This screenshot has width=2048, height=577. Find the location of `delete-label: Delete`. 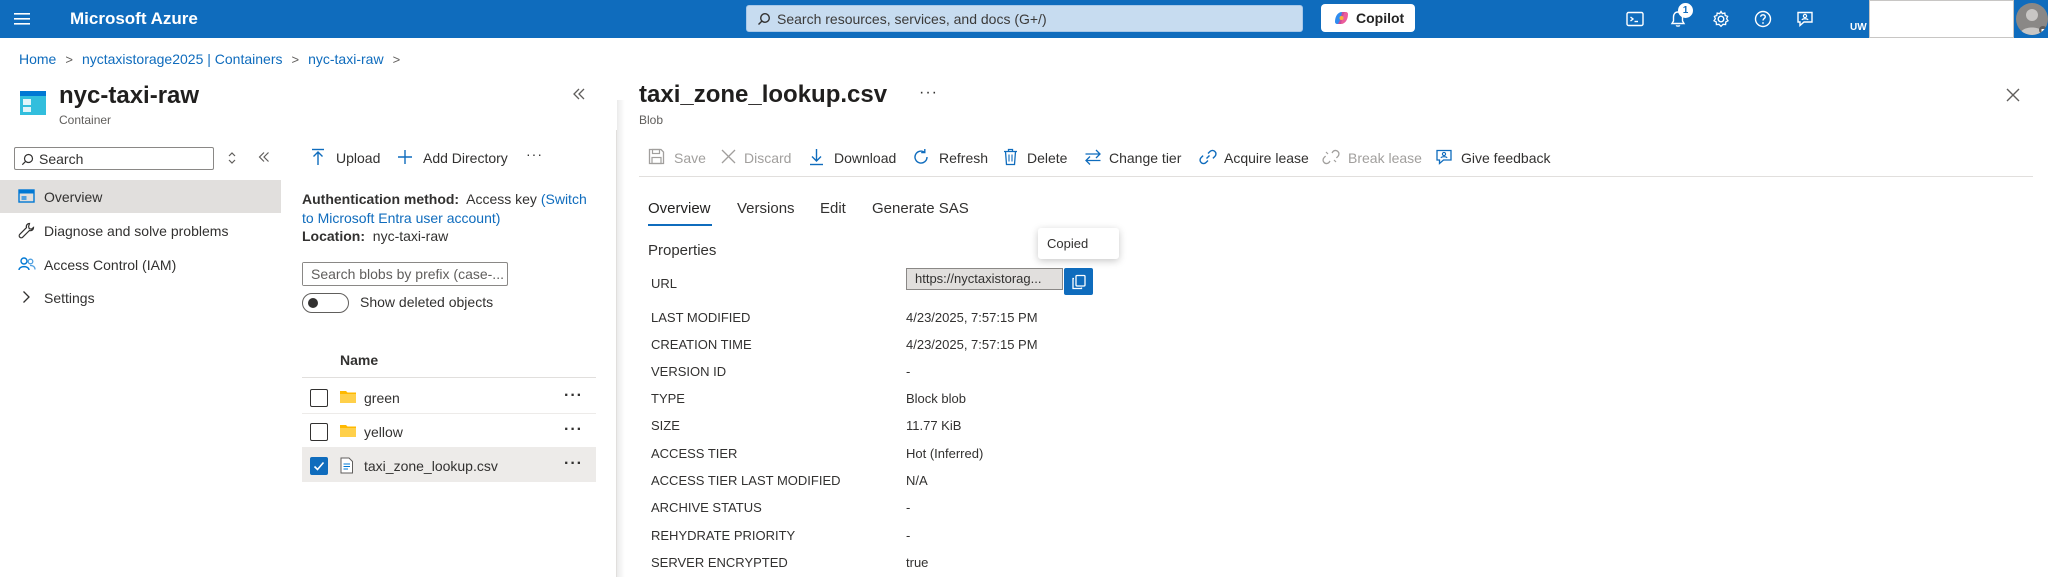

delete-label: Delete is located at coordinates (1047, 158).